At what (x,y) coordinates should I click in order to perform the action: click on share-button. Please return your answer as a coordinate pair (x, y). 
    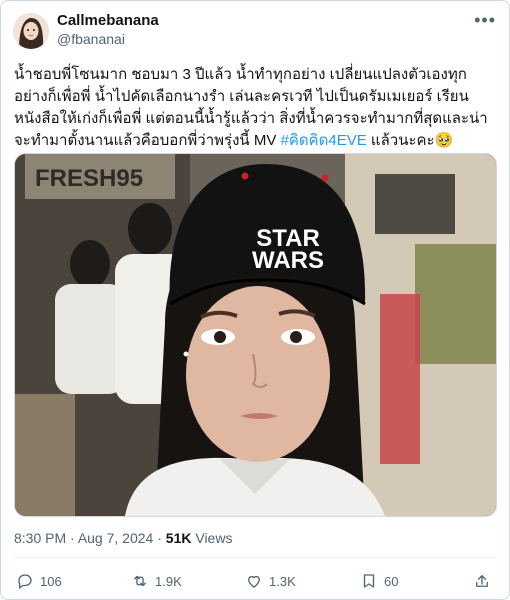
    Looking at the image, I should click on (482, 581).